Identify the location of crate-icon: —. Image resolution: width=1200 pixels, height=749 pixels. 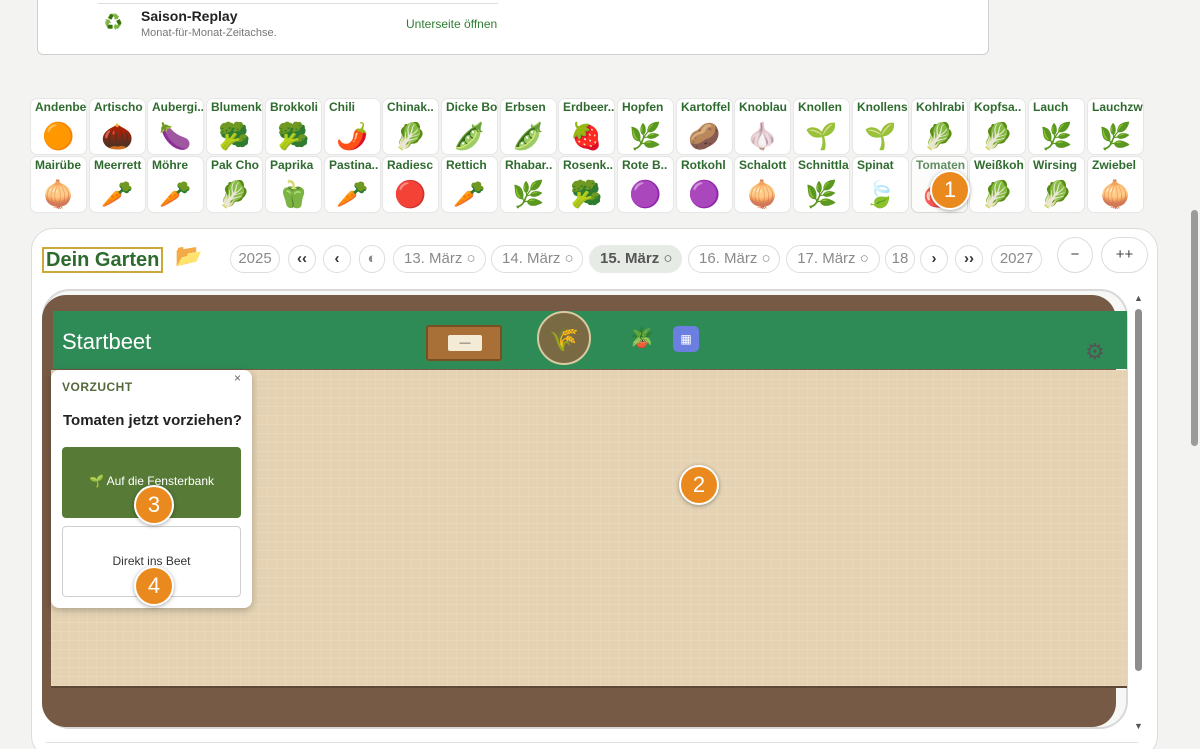
(464, 343).